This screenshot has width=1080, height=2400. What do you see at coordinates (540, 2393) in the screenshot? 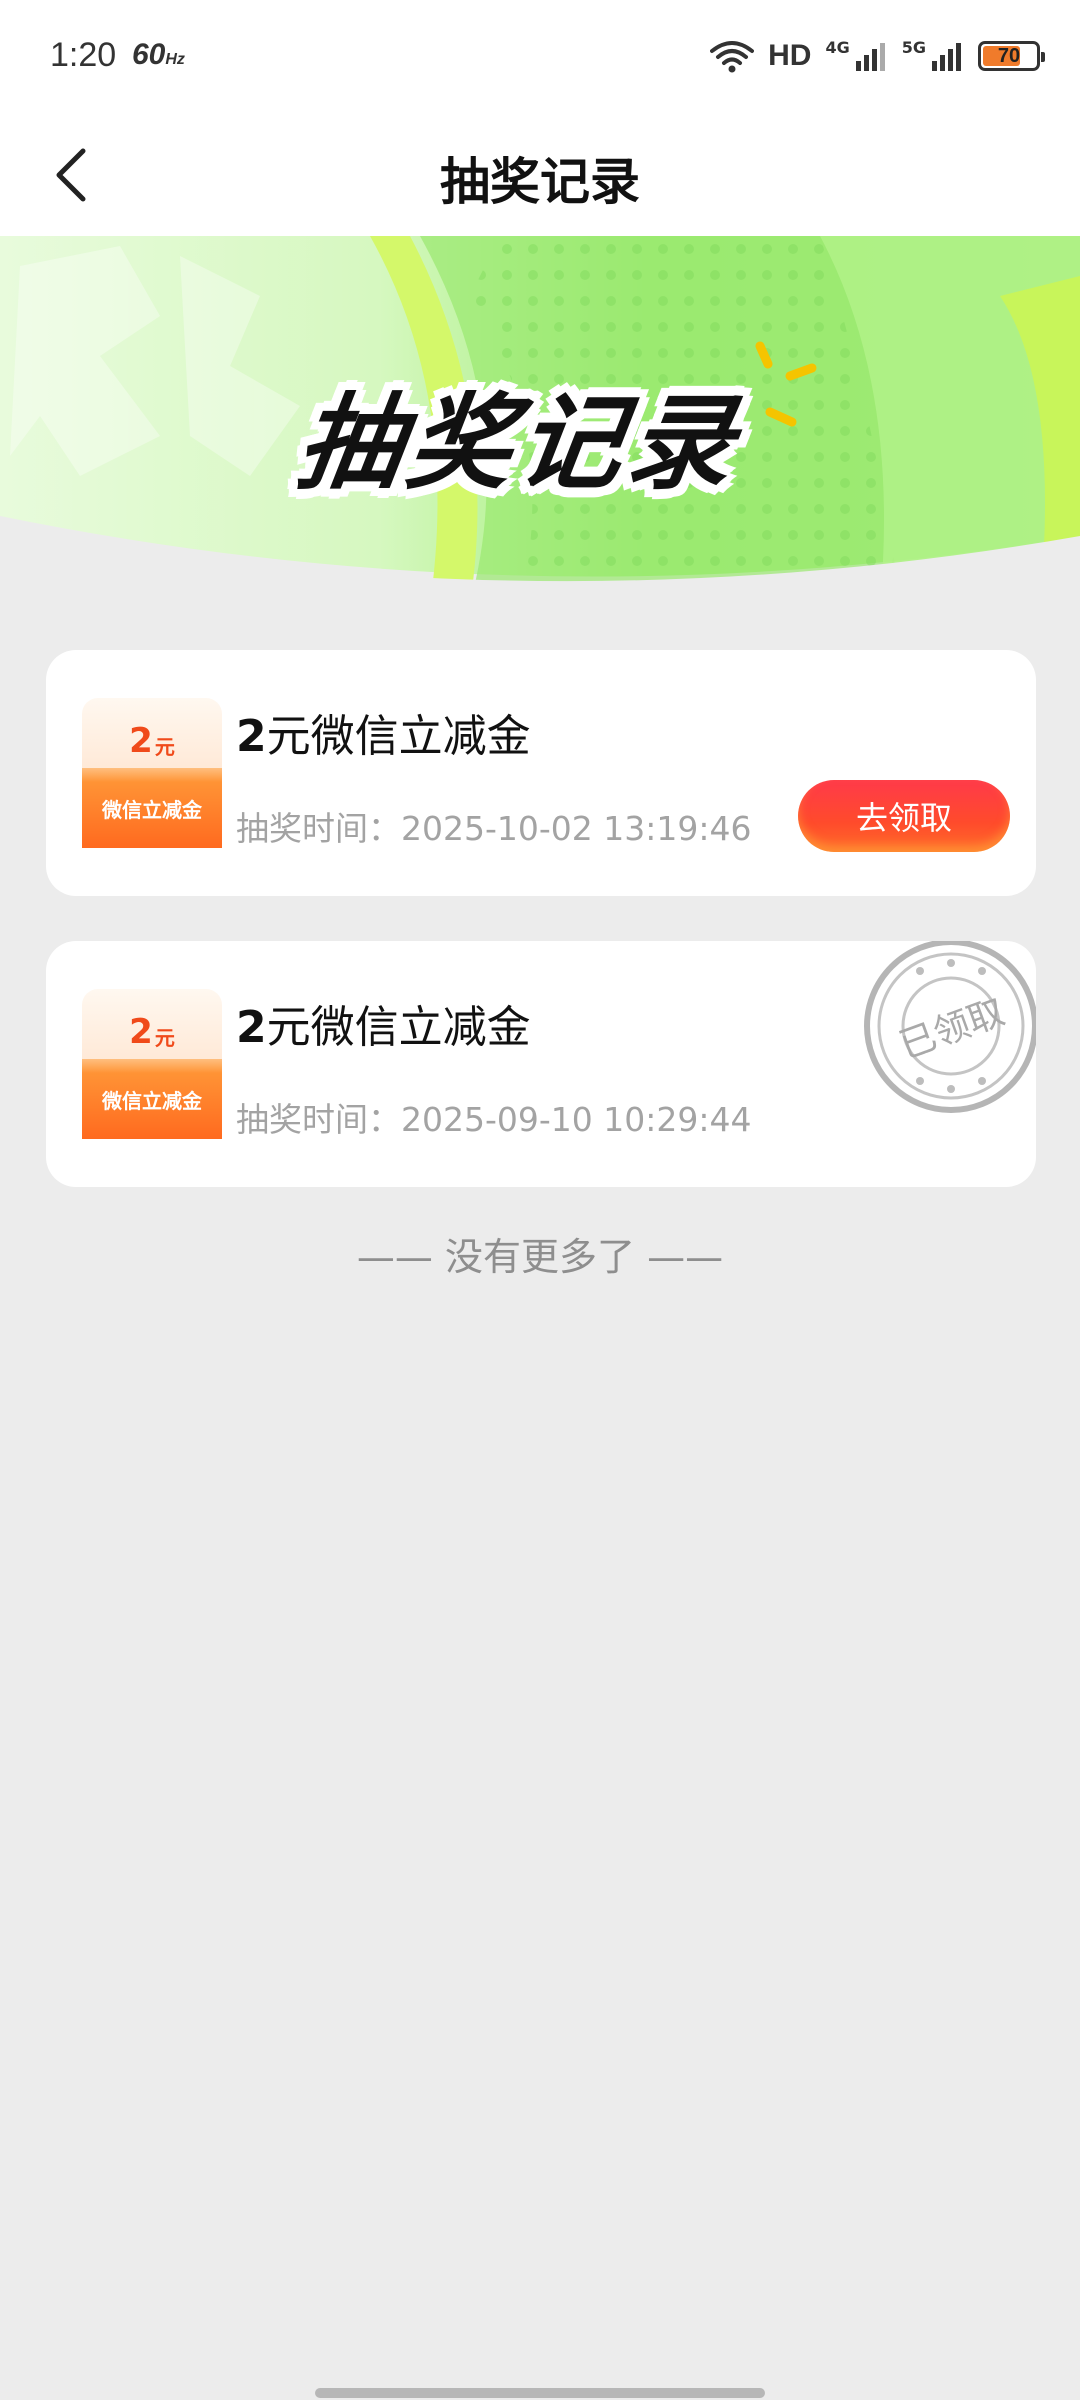
I see `home-indicator` at bounding box center [540, 2393].